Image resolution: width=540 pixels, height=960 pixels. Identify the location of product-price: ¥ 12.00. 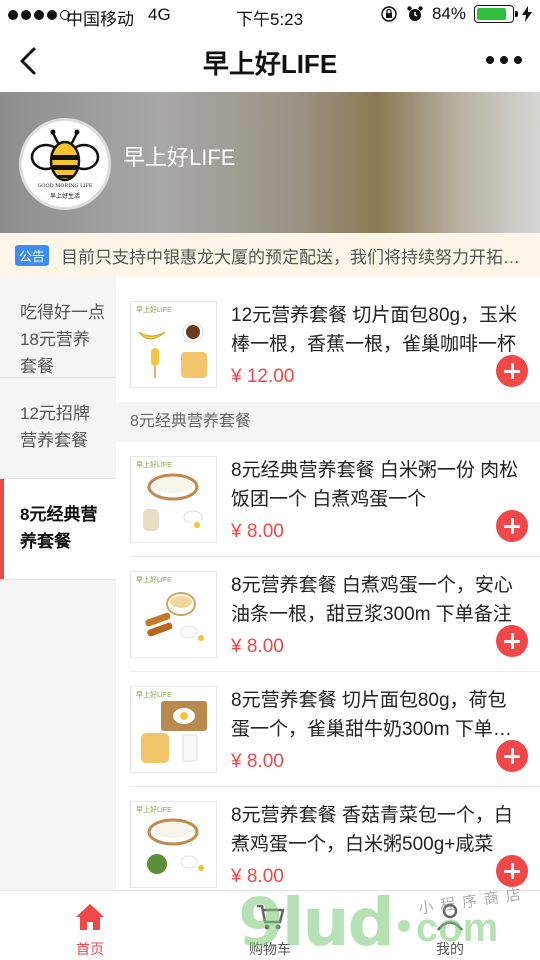
(263, 376).